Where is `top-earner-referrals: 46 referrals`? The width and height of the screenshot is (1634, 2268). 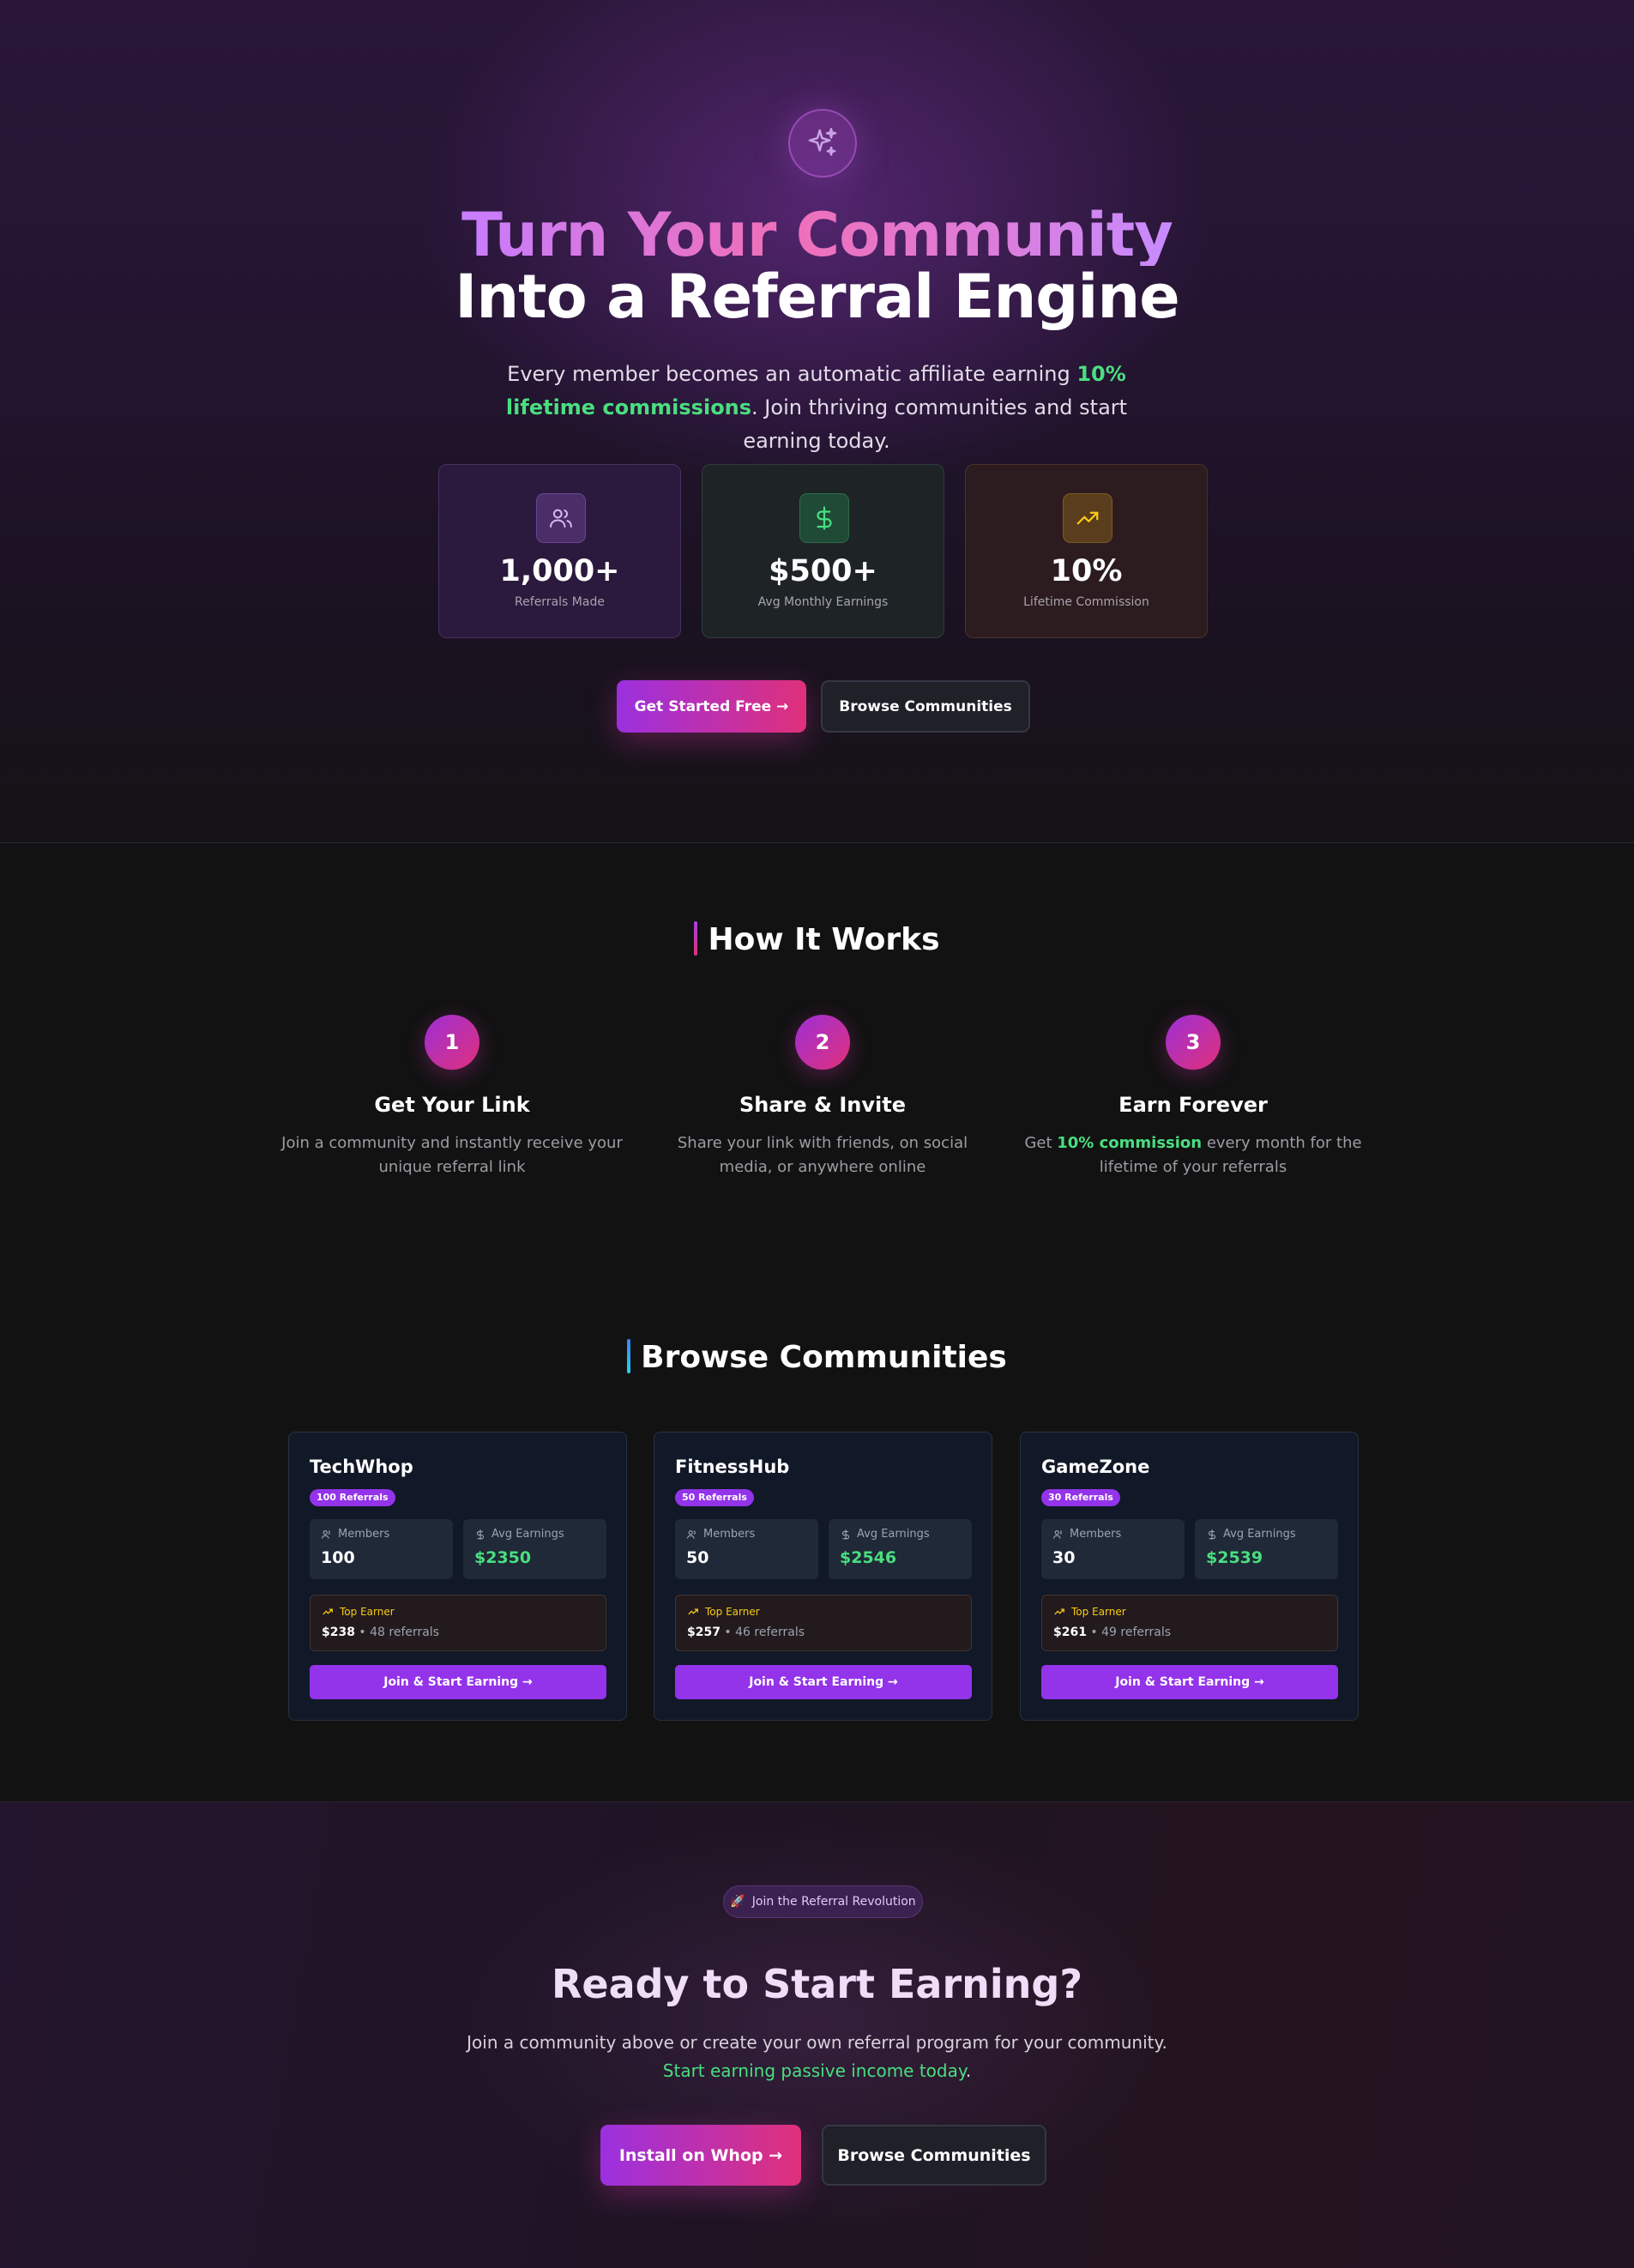
top-earner-referrals: 46 referrals is located at coordinates (770, 1633).